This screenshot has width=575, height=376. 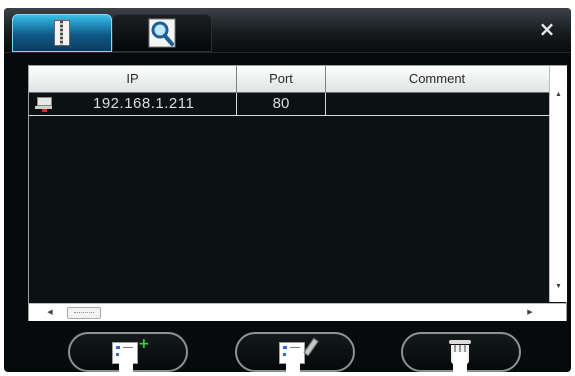 What do you see at coordinates (144, 344) in the screenshot?
I see `plus-icon: +` at bounding box center [144, 344].